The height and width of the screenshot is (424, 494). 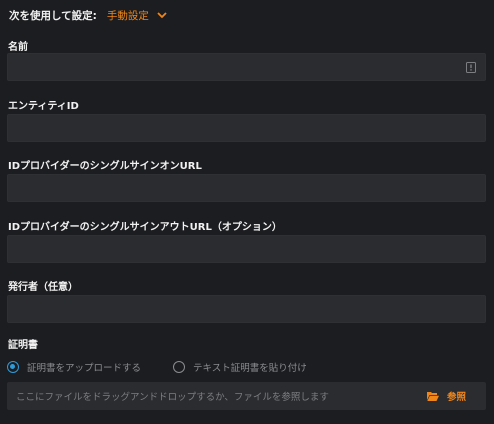 I want to click on sso-url-input-box, so click(x=246, y=188).